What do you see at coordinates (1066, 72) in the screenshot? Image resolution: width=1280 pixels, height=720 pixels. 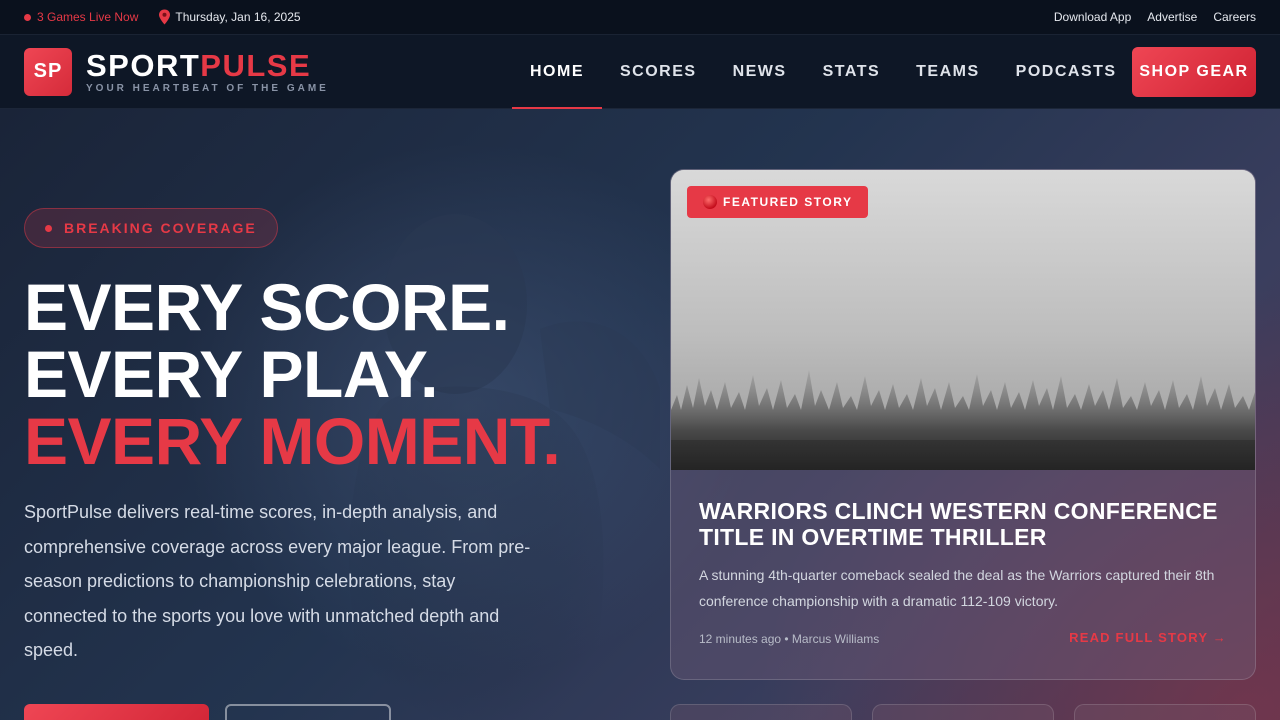 I see `nav-item-podcasts: PODCASTS` at bounding box center [1066, 72].